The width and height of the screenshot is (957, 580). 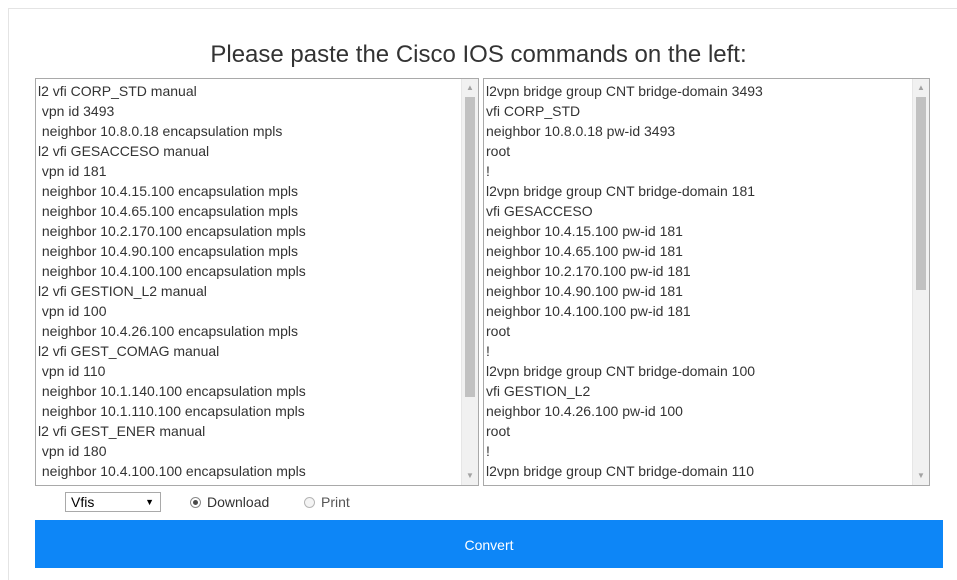 What do you see at coordinates (309, 502) in the screenshot?
I see `radio-print` at bounding box center [309, 502].